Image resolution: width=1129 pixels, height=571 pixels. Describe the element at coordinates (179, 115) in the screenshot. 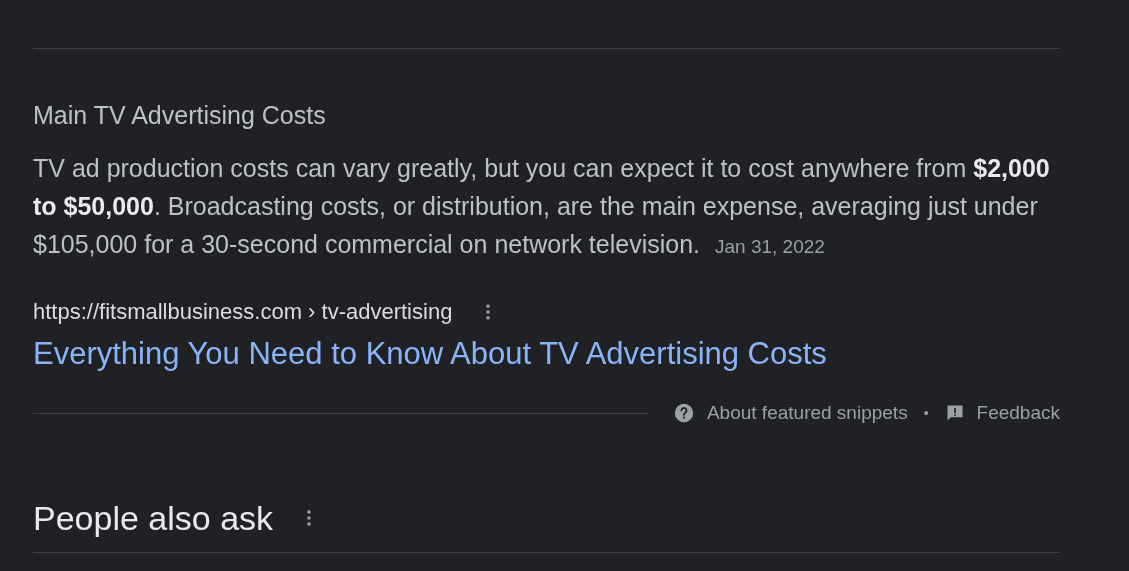

I see `snippet-heading: Main TV Advertising Costs` at that location.